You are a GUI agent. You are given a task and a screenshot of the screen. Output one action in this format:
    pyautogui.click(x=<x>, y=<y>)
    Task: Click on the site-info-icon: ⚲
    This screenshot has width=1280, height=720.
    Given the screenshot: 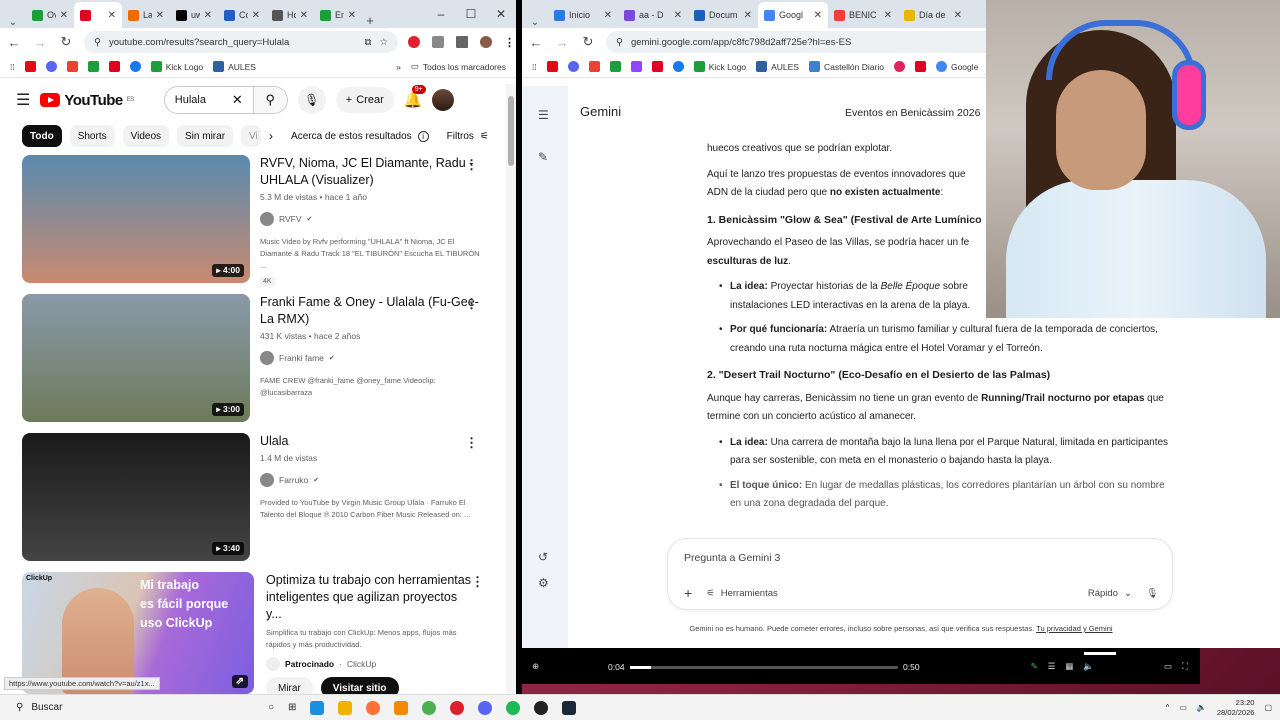 What is the action you would take?
    pyautogui.click(x=97, y=42)
    